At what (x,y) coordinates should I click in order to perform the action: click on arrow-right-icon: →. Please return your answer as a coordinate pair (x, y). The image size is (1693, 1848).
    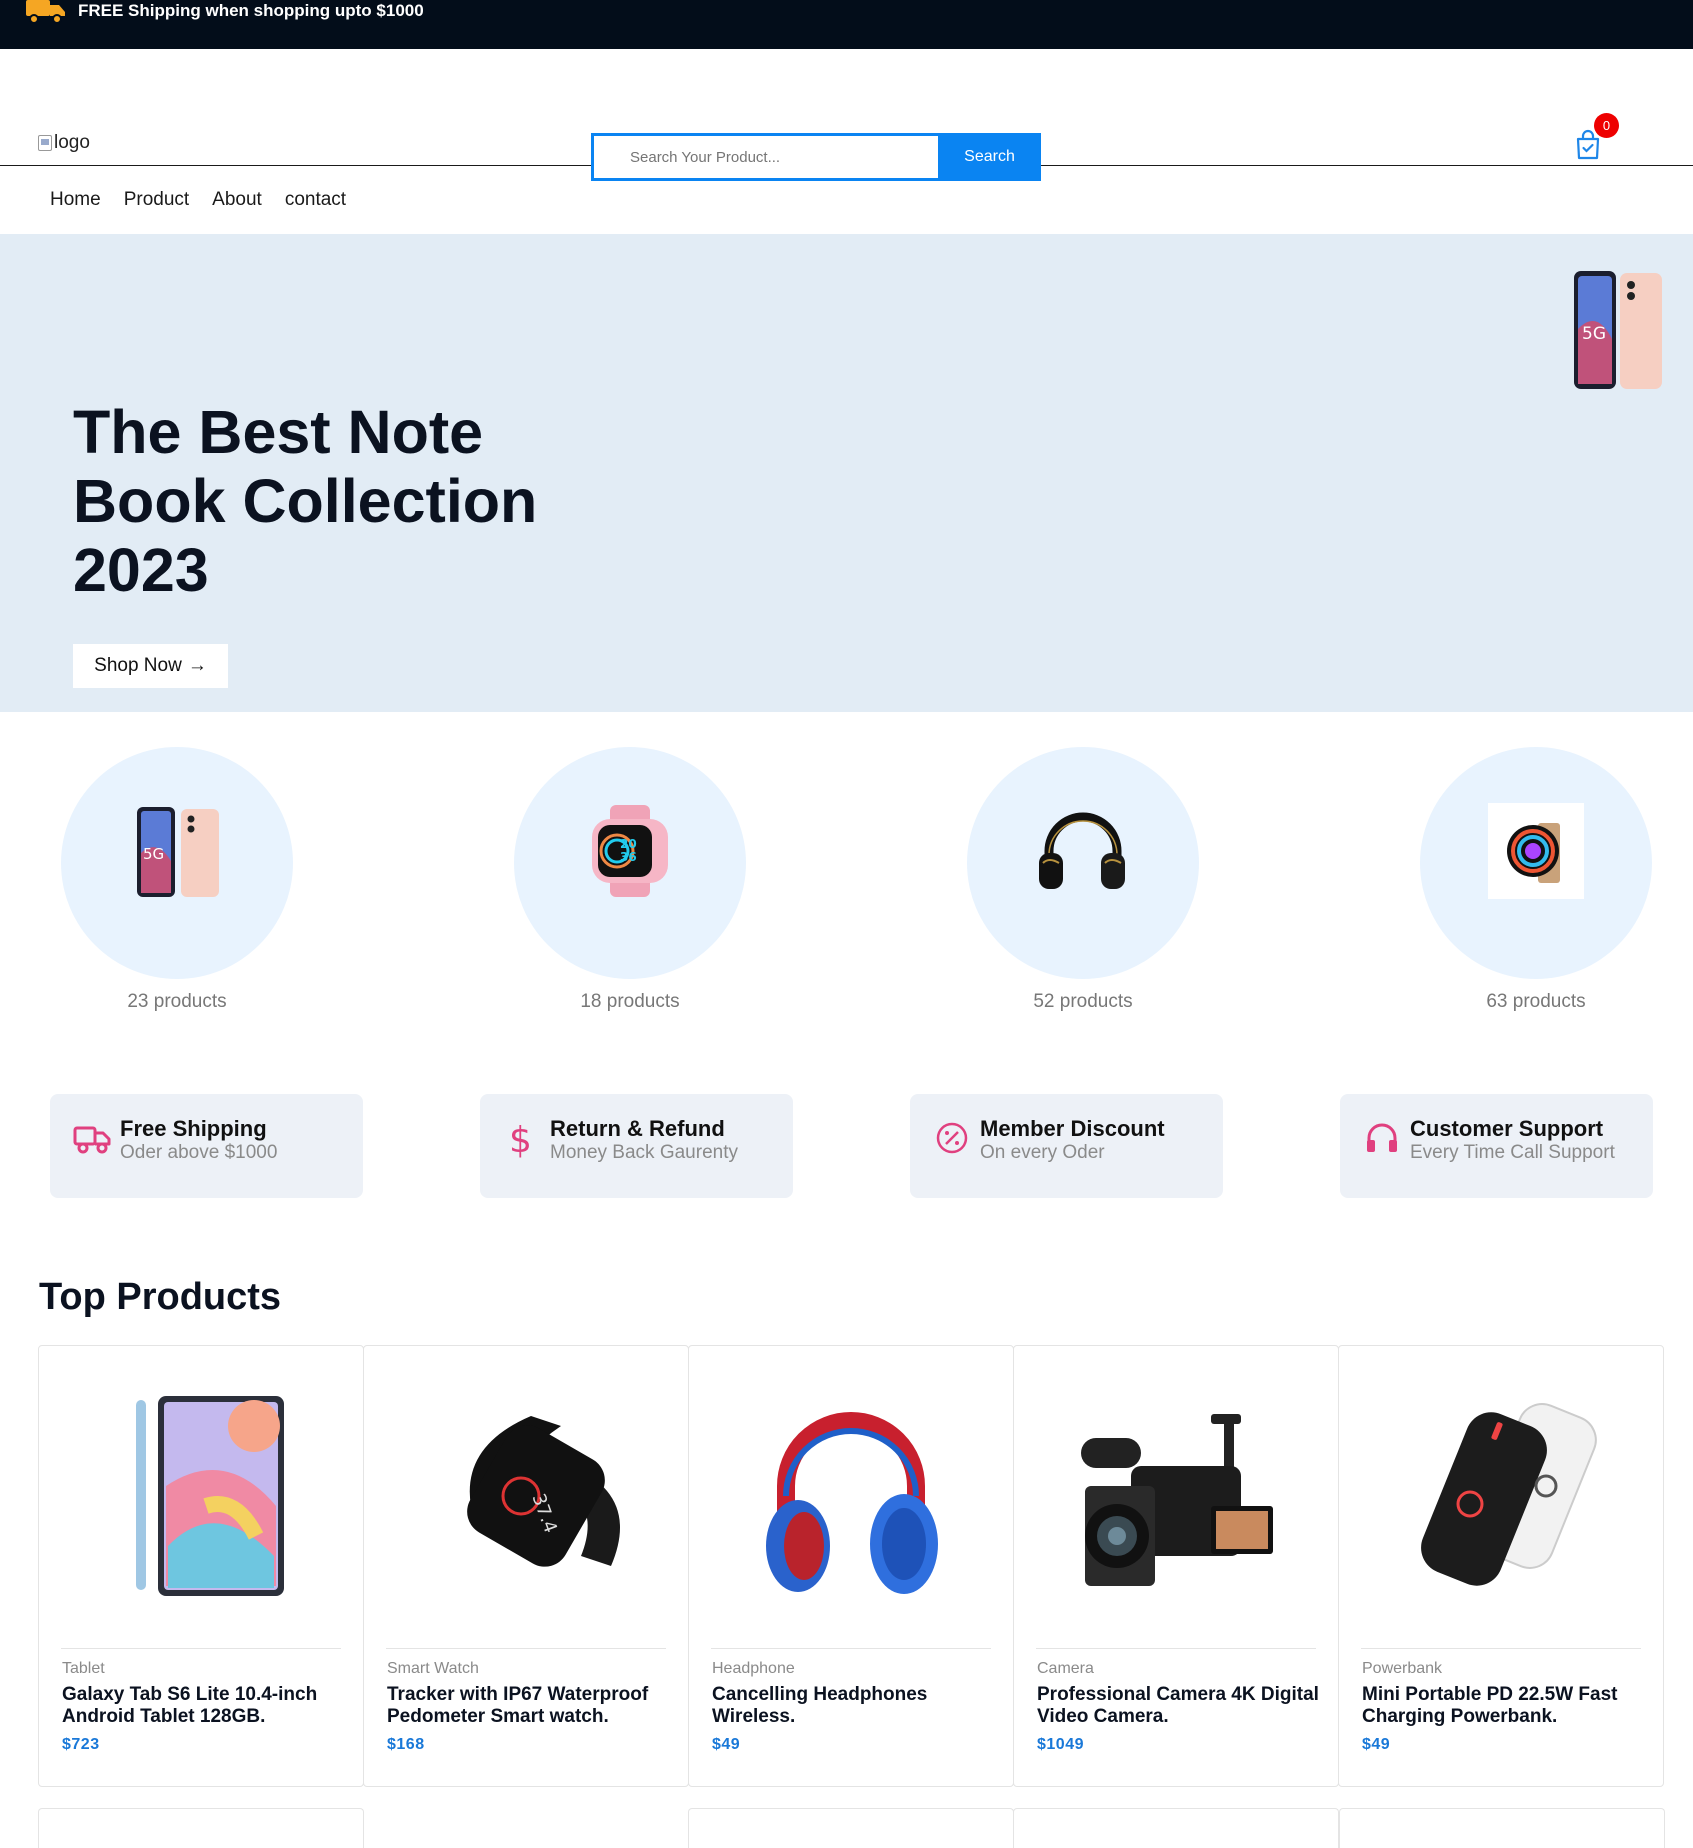
    Looking at the image, I should click on (197, 665).